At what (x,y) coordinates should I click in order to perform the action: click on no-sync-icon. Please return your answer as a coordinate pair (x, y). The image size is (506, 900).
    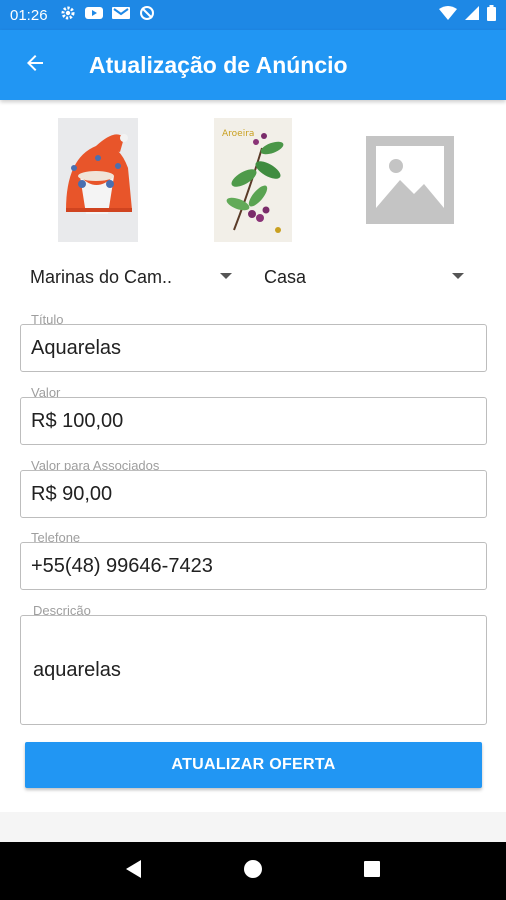
    Looking at the image, I should click on (147, 15).